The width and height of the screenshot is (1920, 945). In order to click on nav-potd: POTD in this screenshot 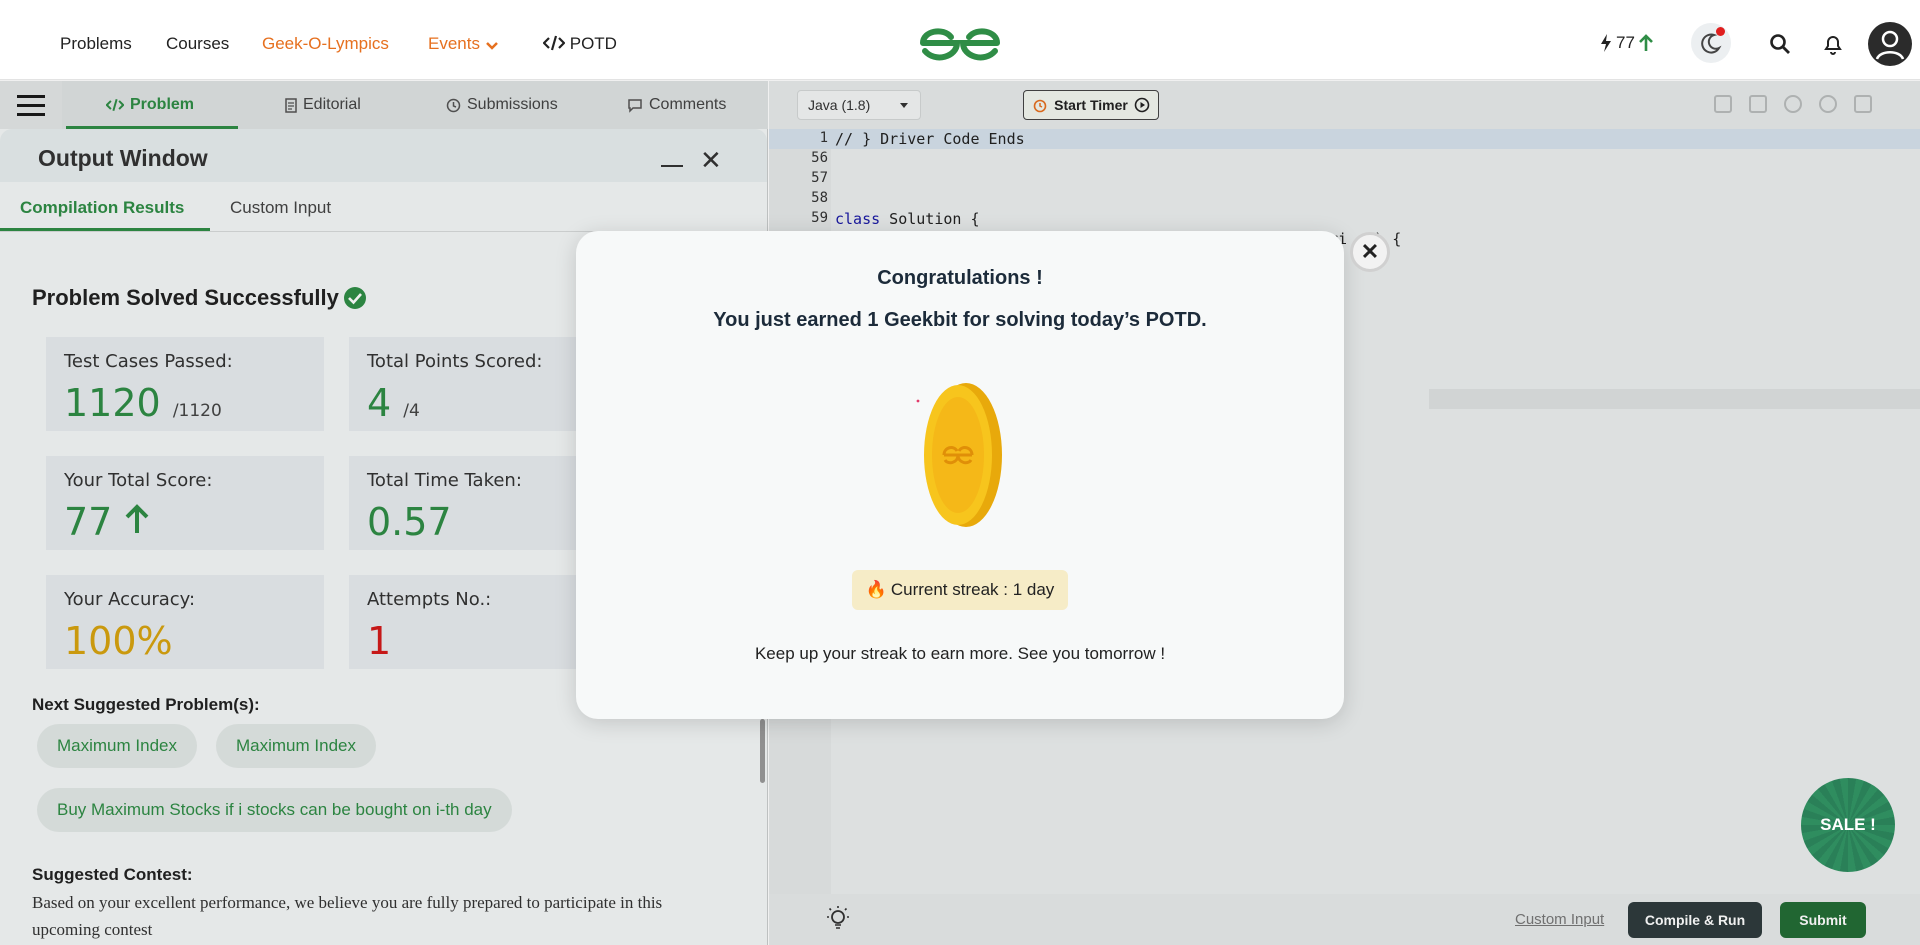, I will do `click(579, 44)`.